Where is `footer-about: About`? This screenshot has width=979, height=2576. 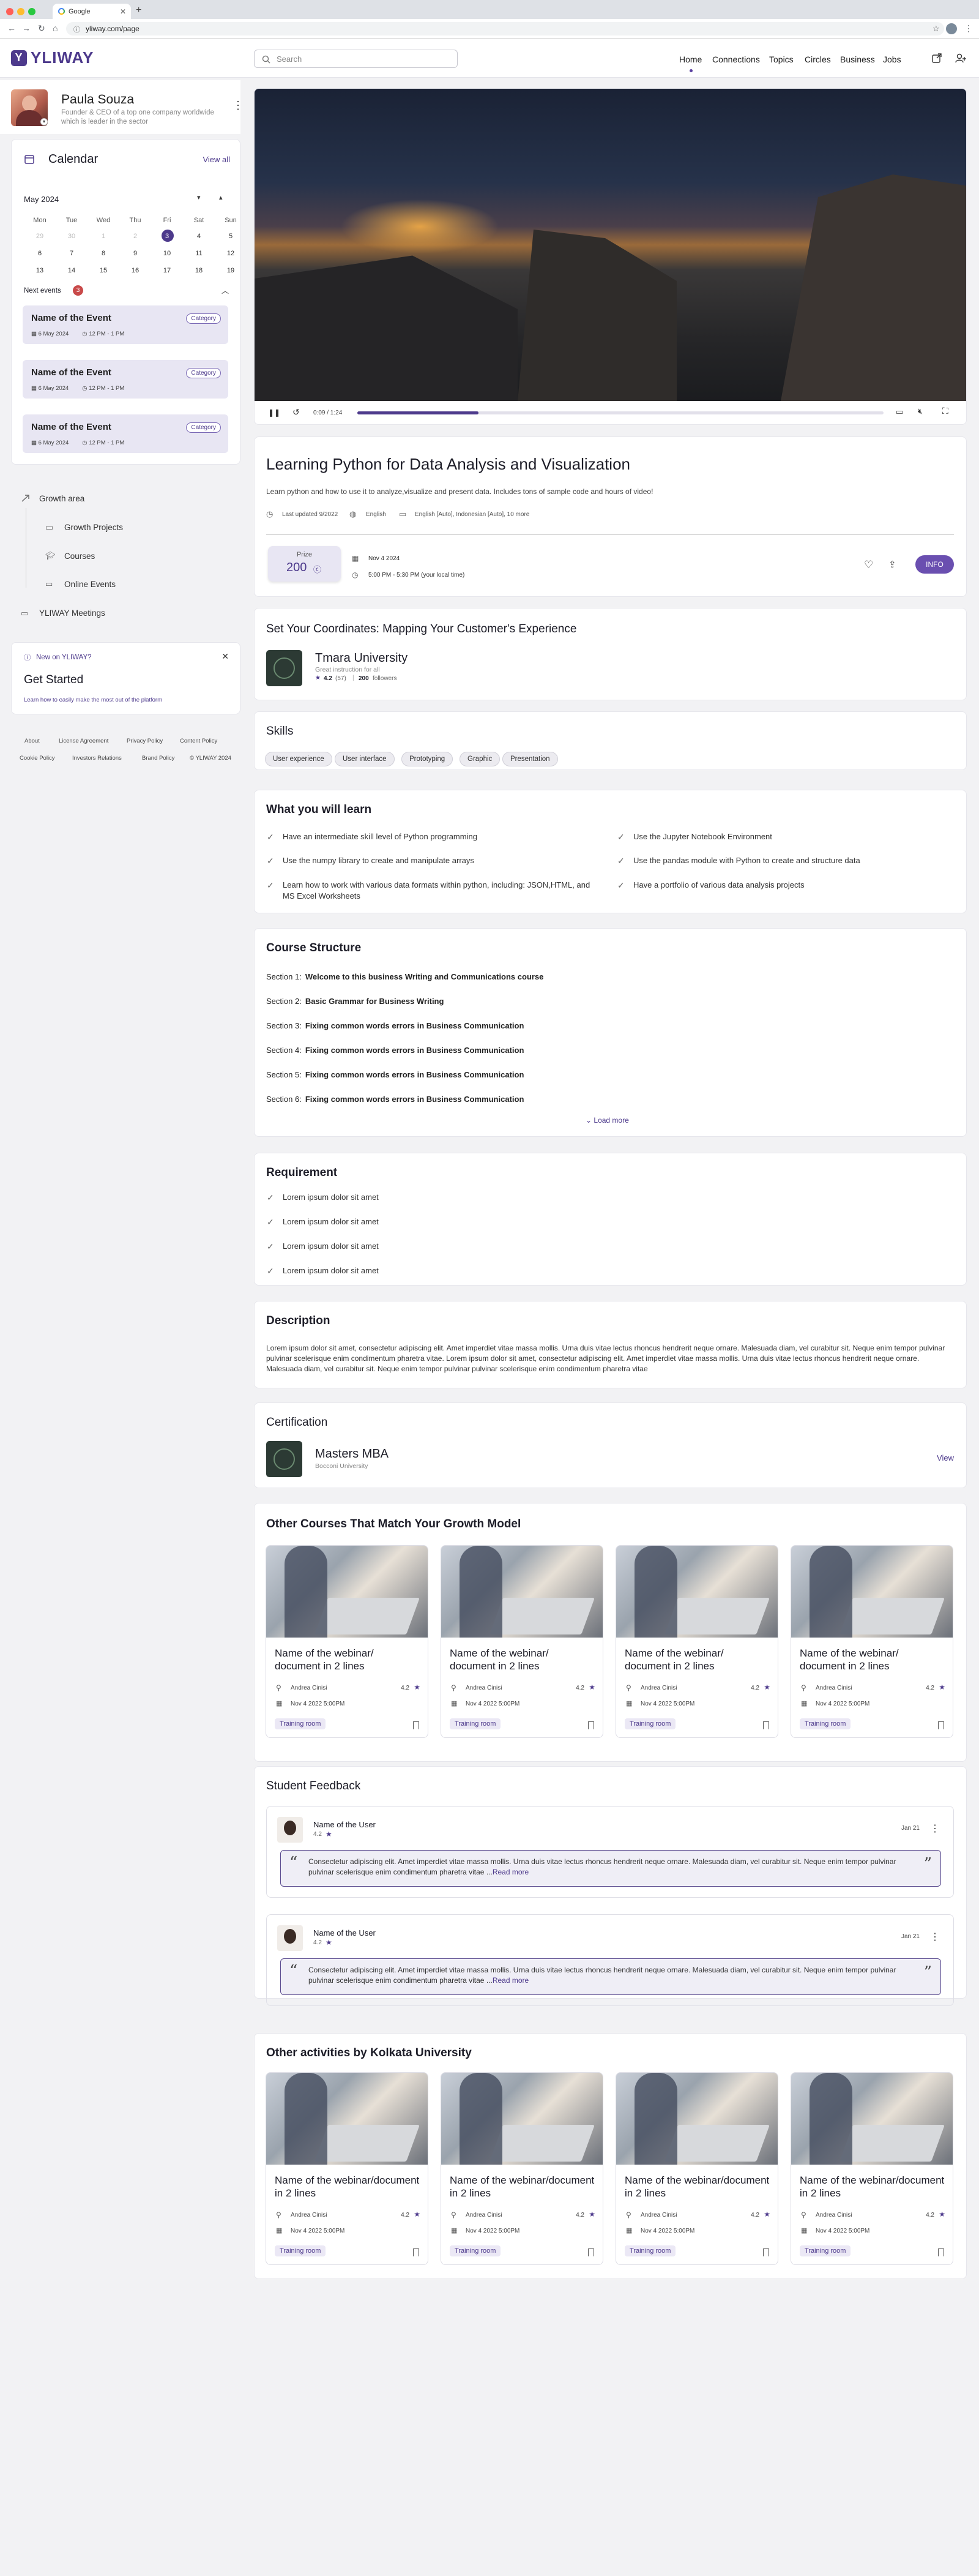 footer-about: About is located at coordinates (32, 741).